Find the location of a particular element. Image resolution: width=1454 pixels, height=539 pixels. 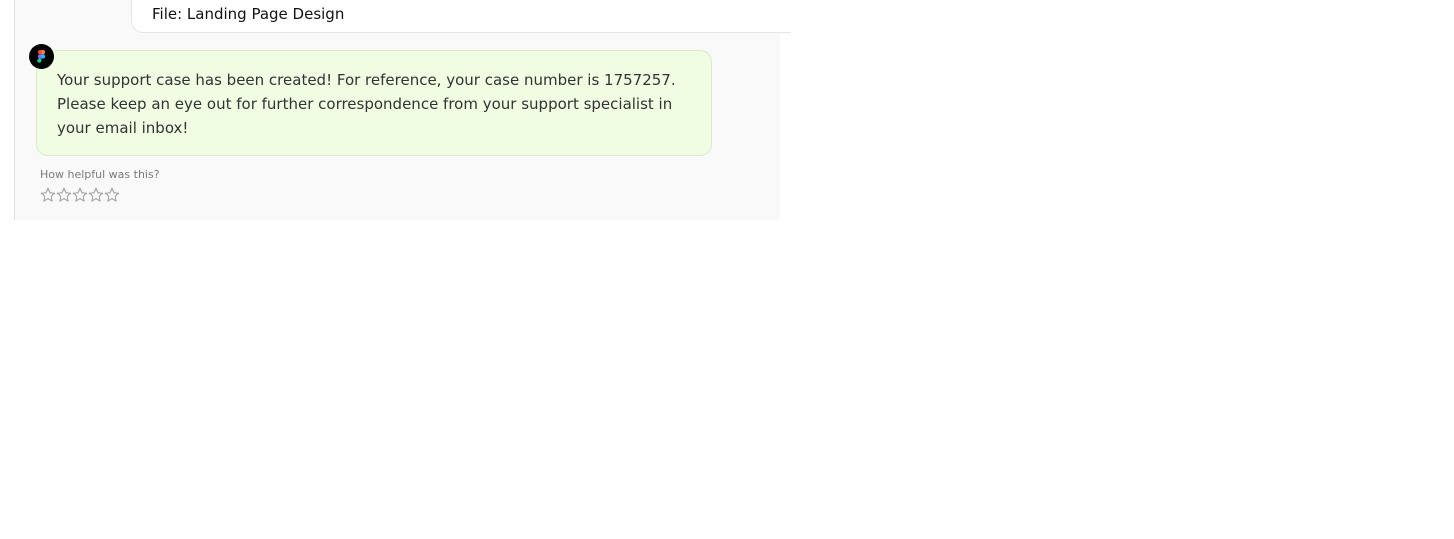

figma-logo-icon-graphic is located at coordinates (41, 56).